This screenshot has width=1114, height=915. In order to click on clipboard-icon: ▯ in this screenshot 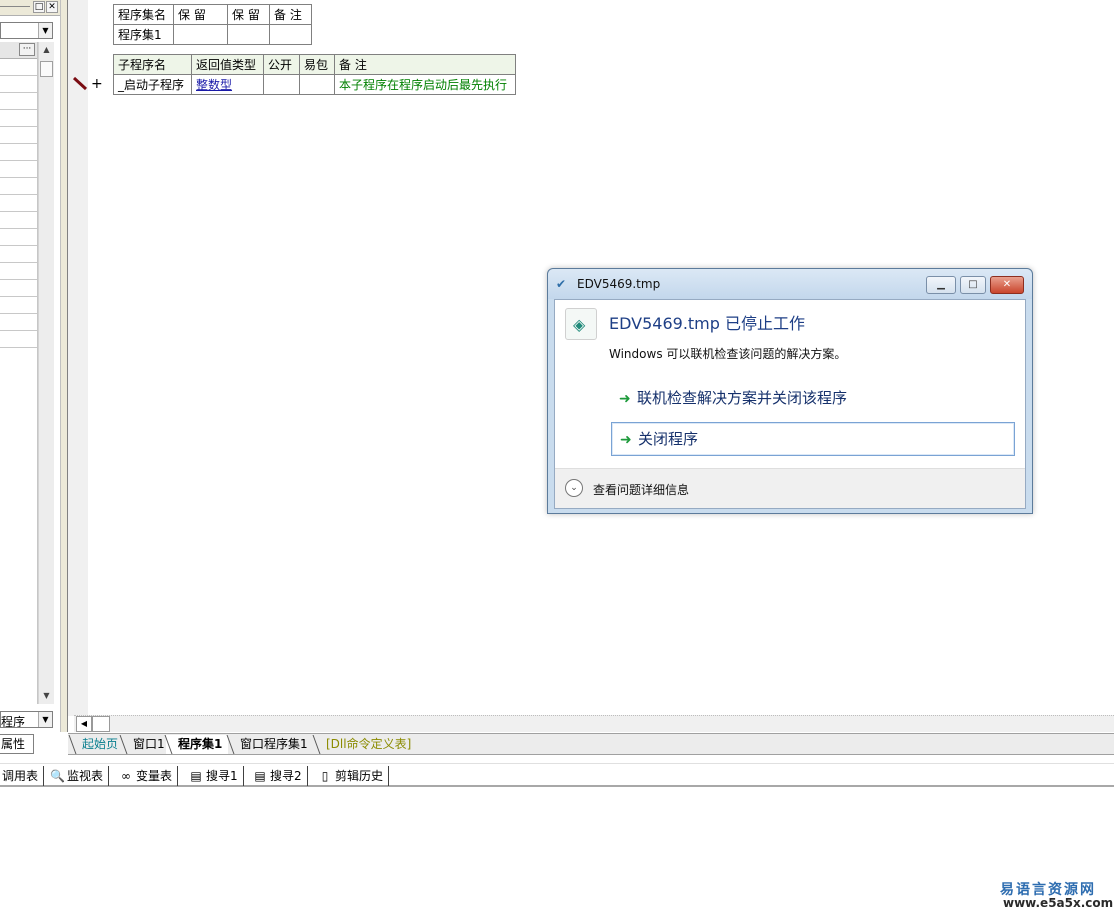, I will do `click(325, 776)`.